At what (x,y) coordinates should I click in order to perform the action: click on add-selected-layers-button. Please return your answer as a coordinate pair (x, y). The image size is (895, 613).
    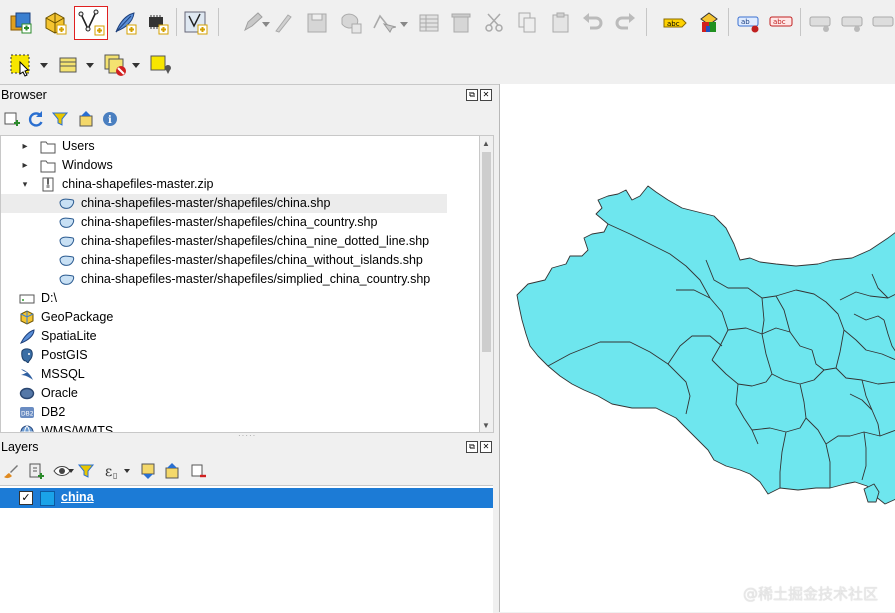
    Looking at the image, I should click on (12, 119).